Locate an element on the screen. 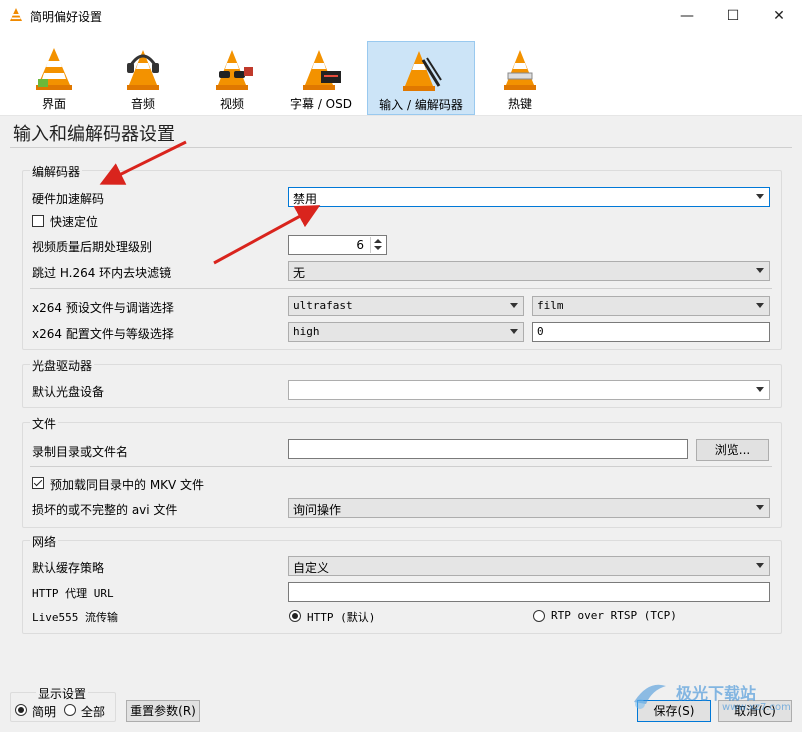 This screenshot has height=732, width=802. all-label: 全部 is located at coordinates (93, 712).